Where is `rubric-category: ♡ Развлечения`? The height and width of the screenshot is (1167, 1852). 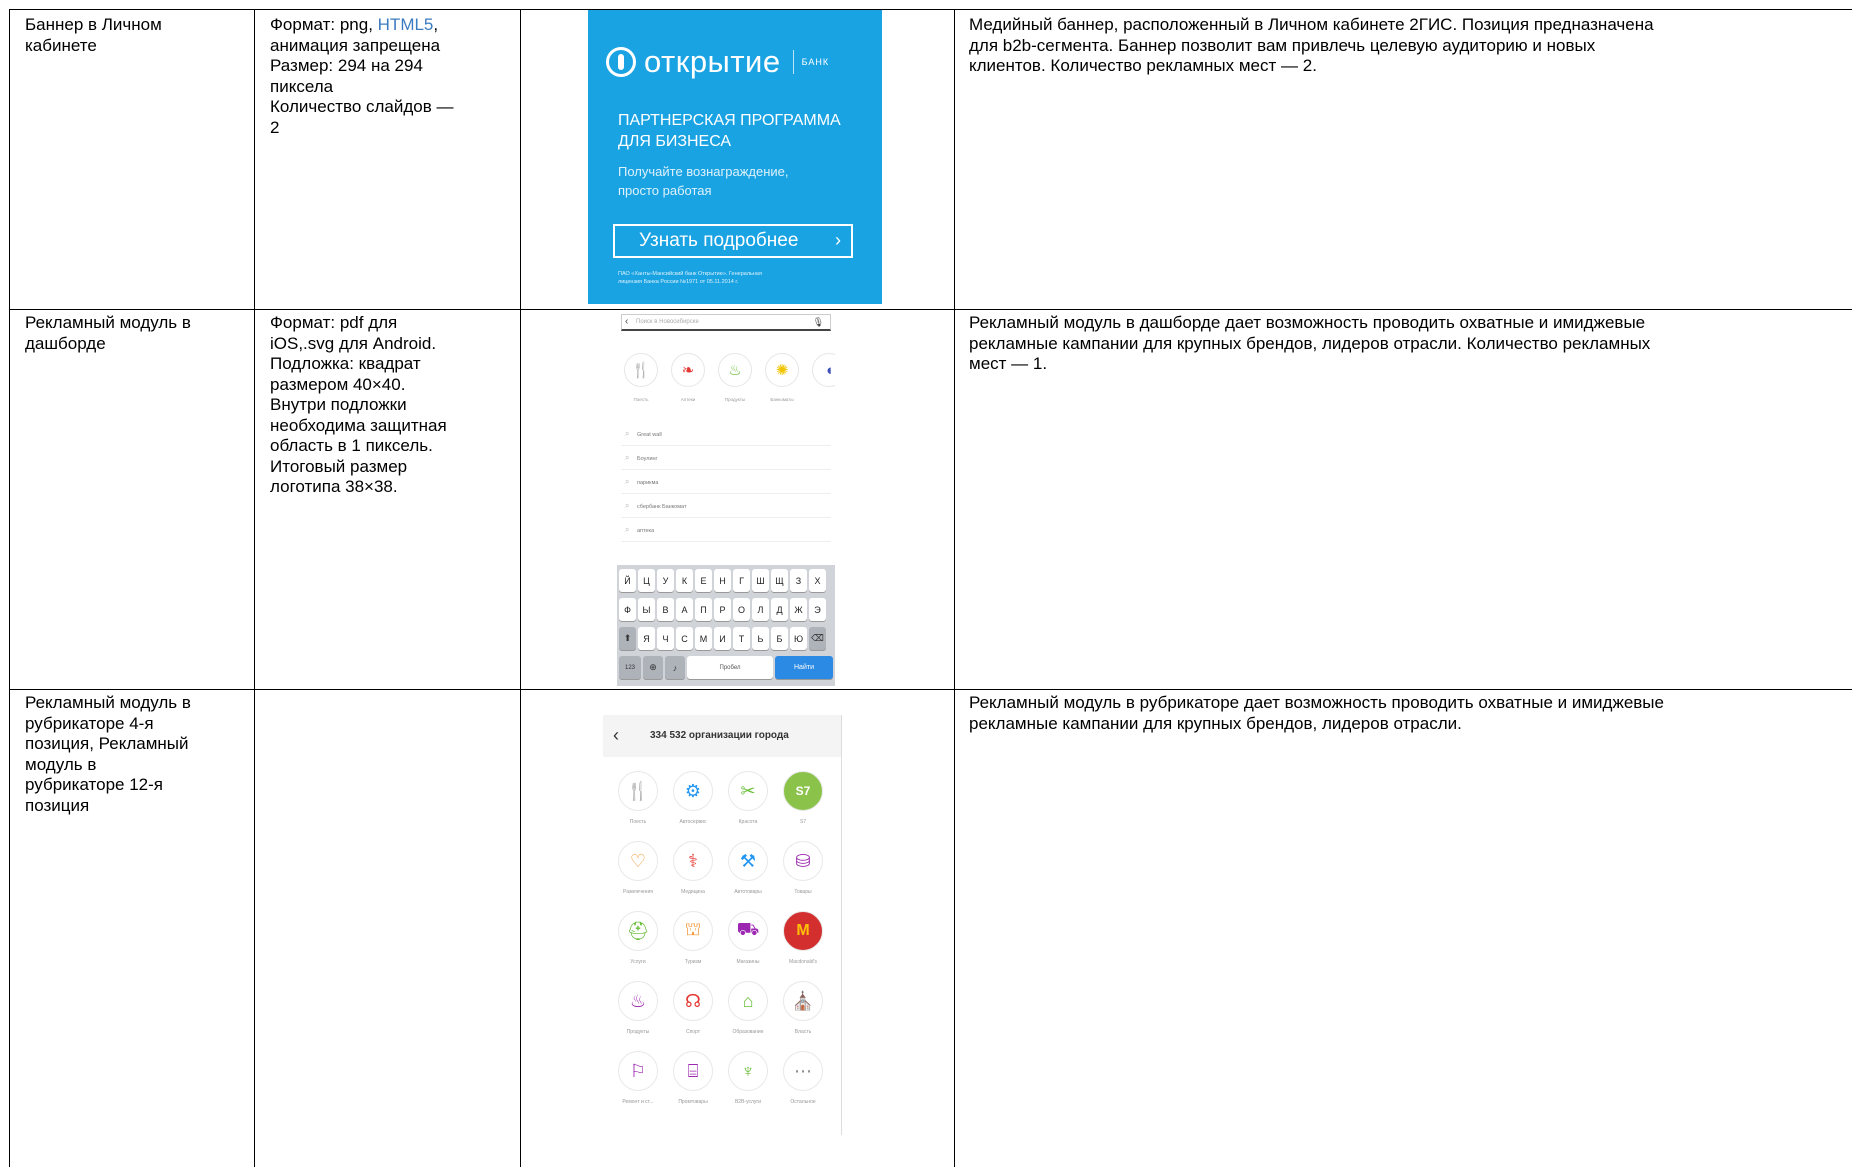 rubric-category: ♡ Развлечения is located at coordinates (638, 868).